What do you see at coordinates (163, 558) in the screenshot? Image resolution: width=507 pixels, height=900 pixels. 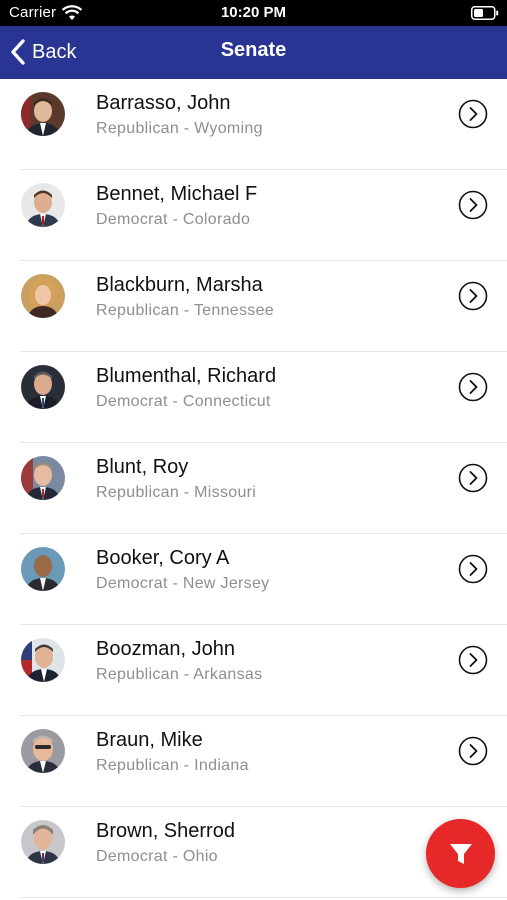 I see `senator-name: Booker, Cory A` at bounding box center [163, 558].